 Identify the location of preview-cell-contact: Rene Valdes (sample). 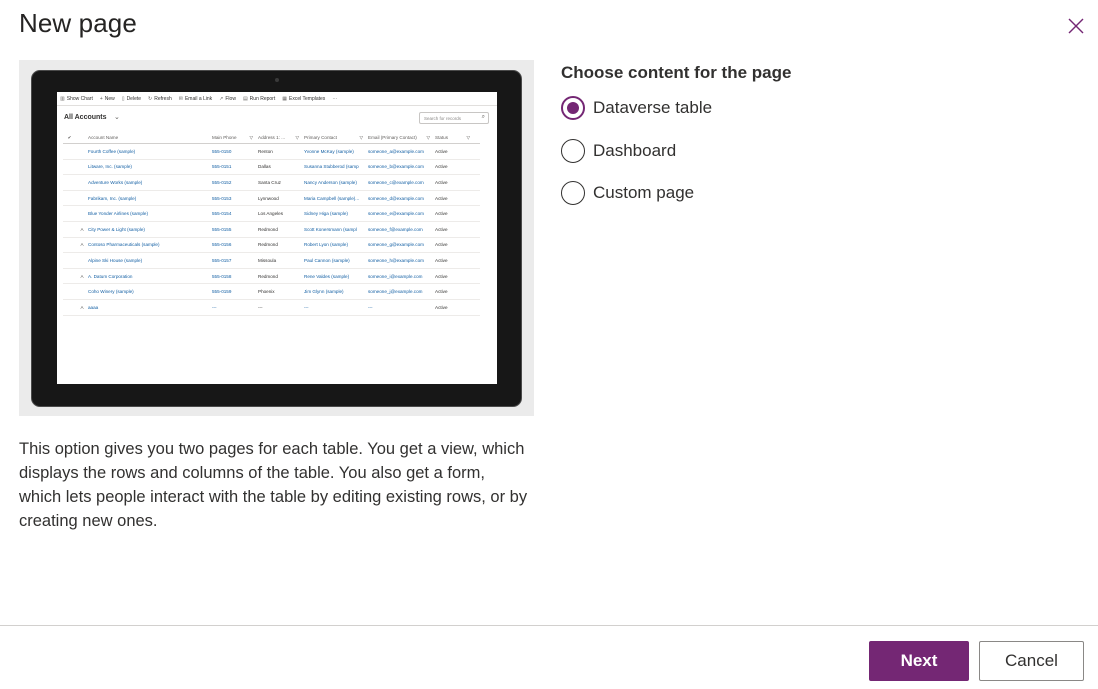
(327, 276).